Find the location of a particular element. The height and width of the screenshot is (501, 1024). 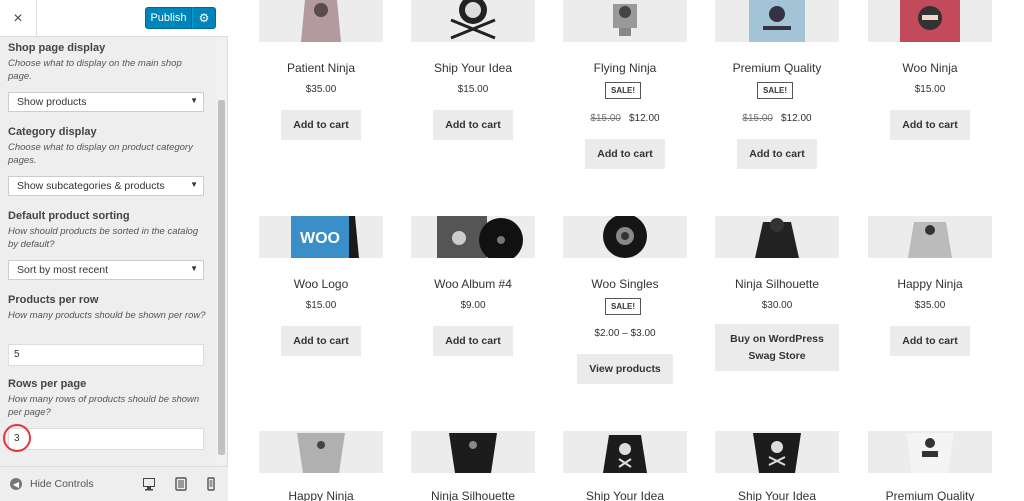

scrollbar-thumb is located at coordinates (221, 277).